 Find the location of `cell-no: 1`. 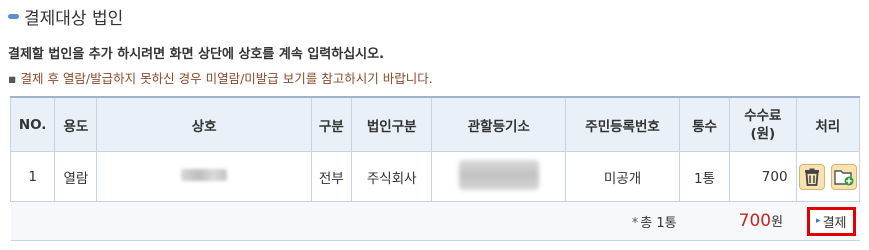

cell-no: 1 is located at coordinates (32, 176).